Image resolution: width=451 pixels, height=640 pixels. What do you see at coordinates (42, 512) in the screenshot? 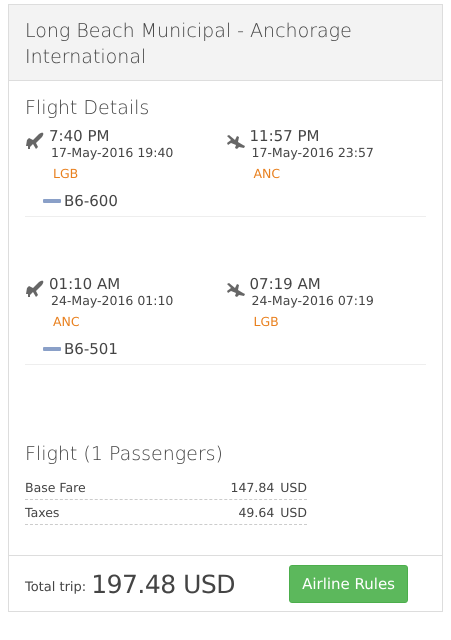
I see `fare-label: Taxes` at bounding box center [42, 512].